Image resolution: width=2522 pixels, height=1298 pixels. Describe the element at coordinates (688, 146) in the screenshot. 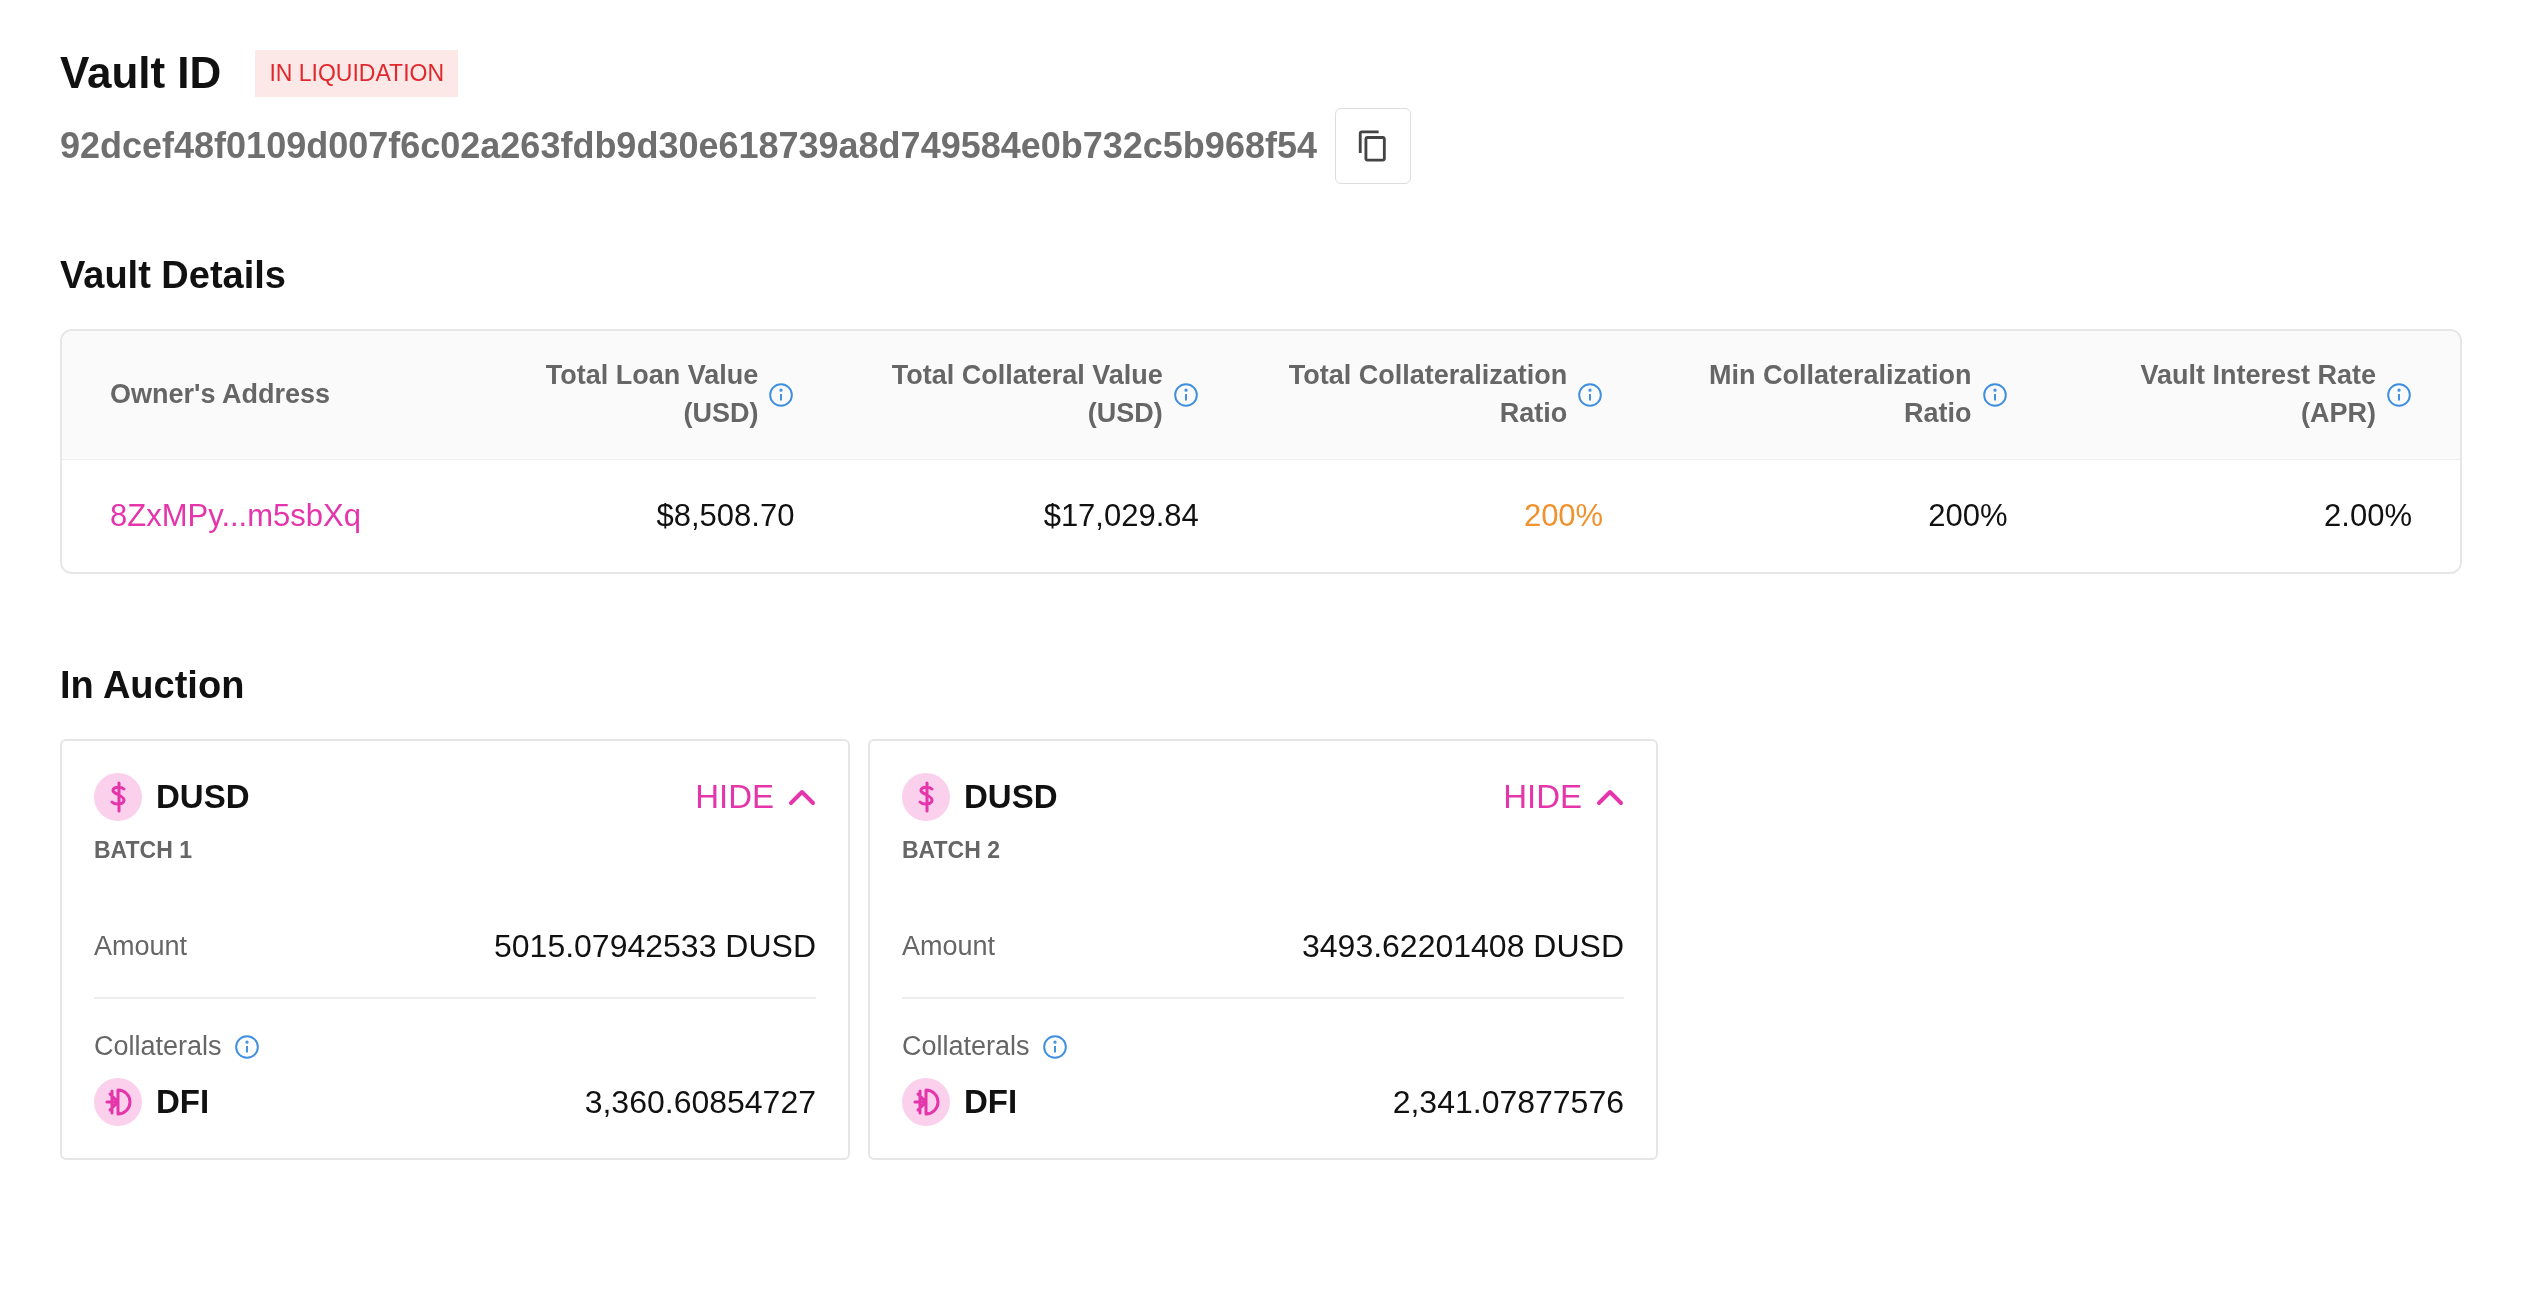

I see `vault-id: 92dcef48f0109d007f6c02a263fdb9d30e618739a8d749584e0b732c5b968f54` at that location.